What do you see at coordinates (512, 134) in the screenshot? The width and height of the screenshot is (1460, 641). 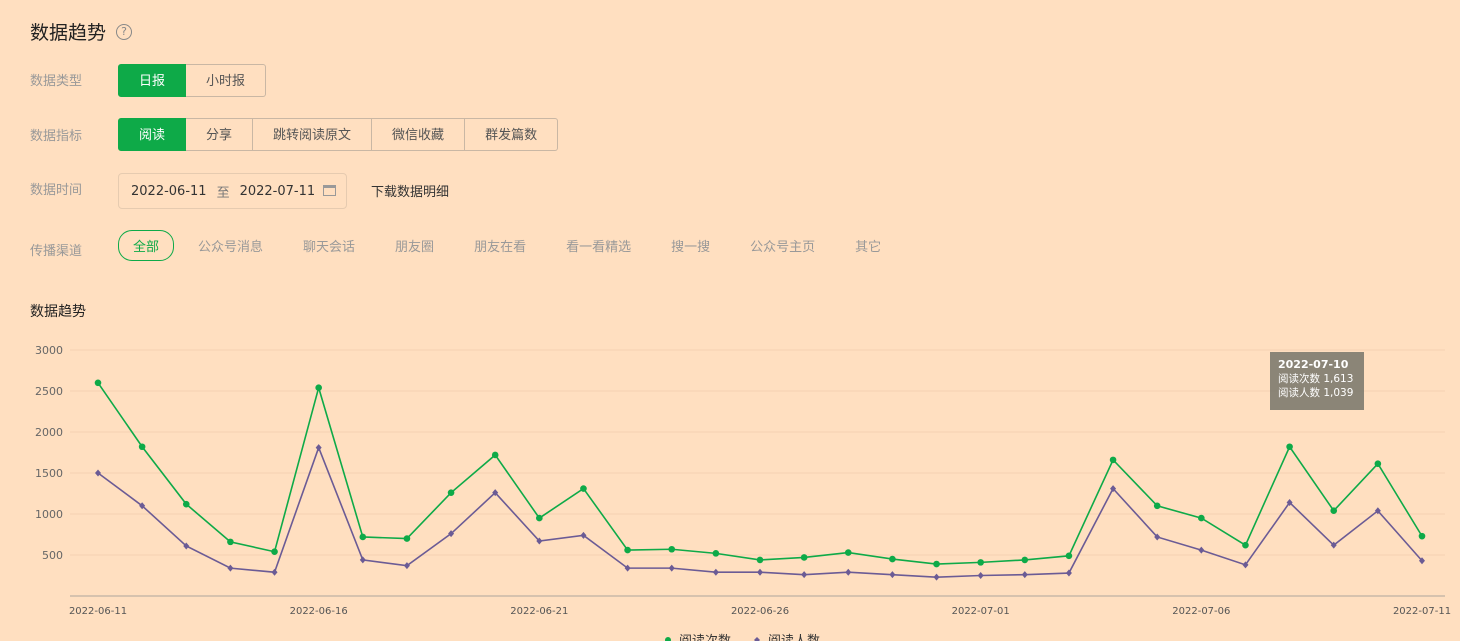 I see `metric-posts-button: 群发篇数` at bounding box center [512, 134].